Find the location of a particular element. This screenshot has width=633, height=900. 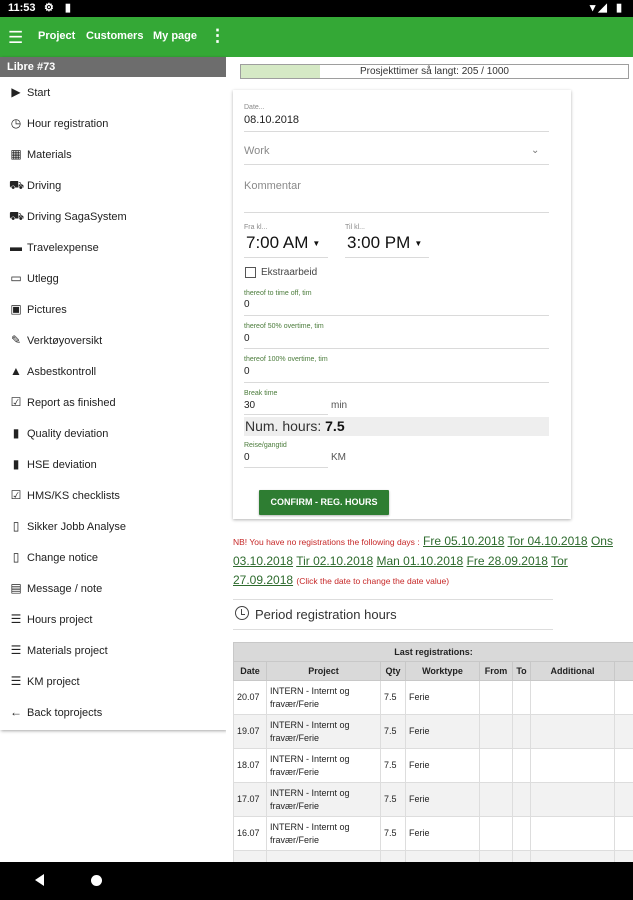

sidebar-item-start: ▶ Start is located at coordinates (113, 93).